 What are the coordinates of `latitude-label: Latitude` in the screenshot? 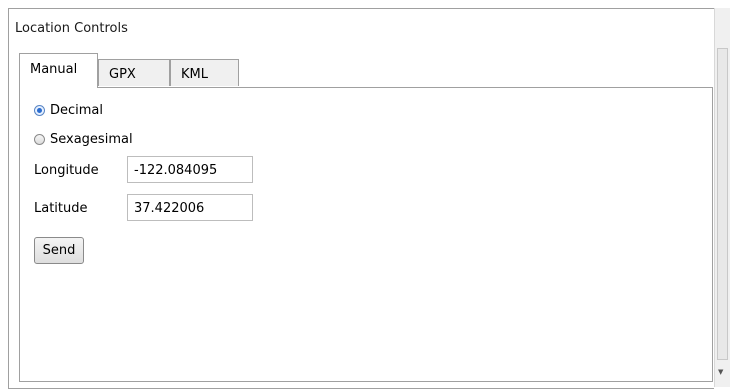 It's located at (61, 208).